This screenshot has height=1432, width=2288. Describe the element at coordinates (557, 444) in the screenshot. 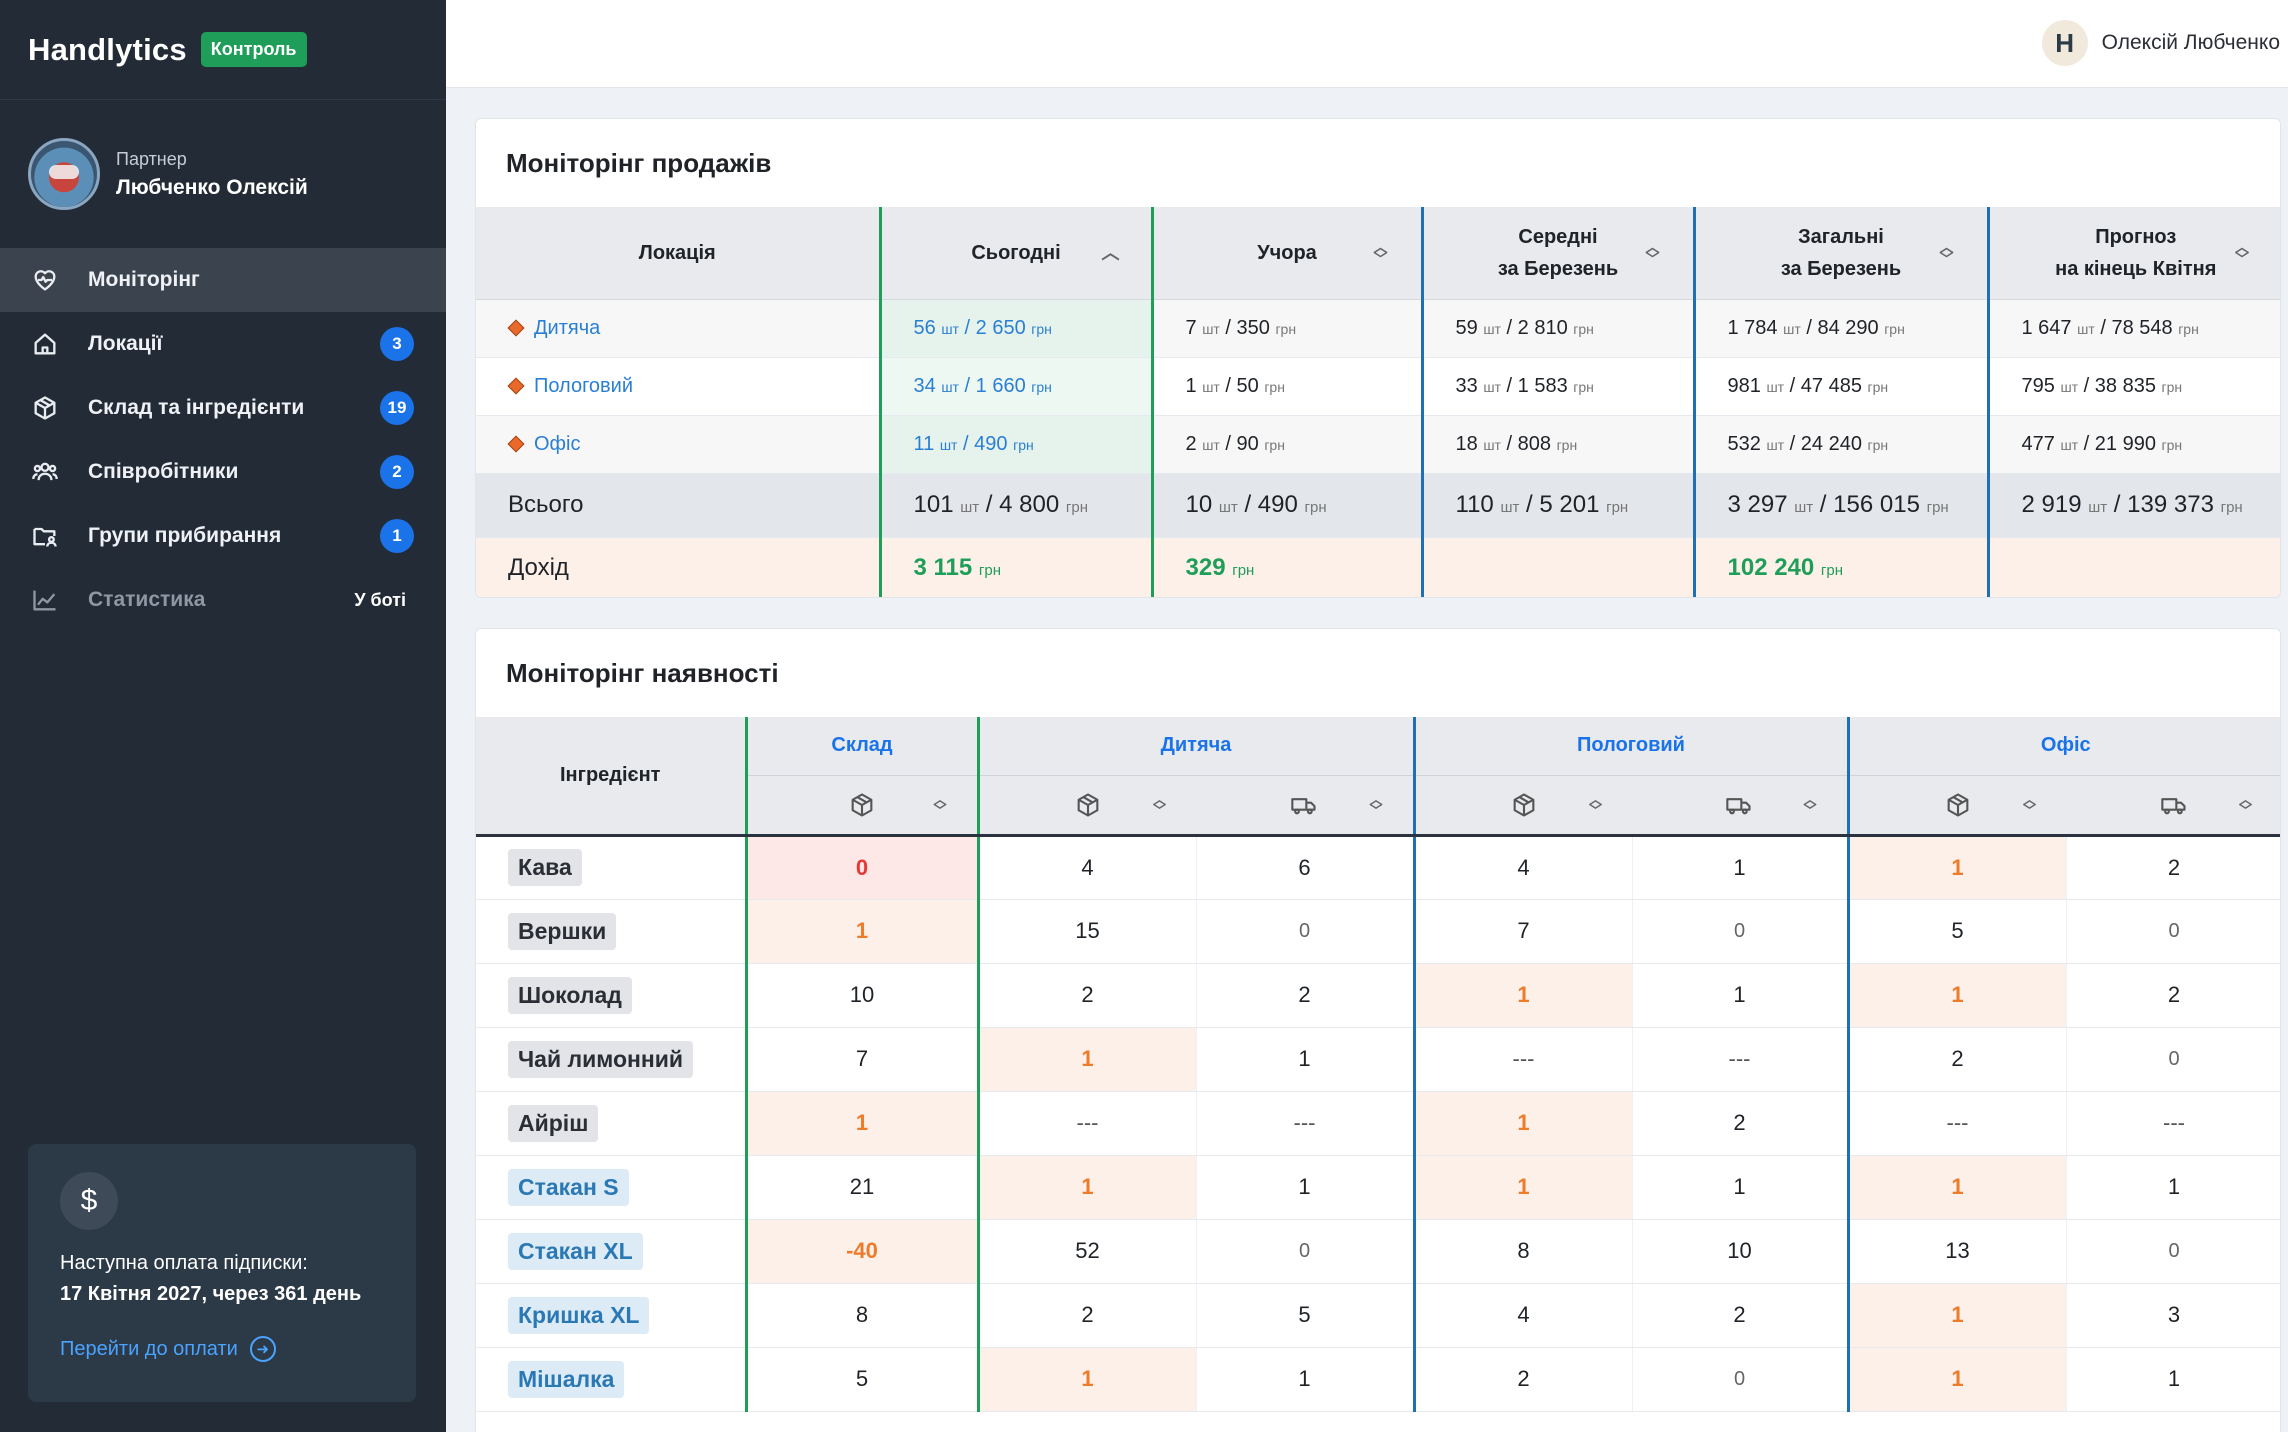

I see `location-link: Офіс` at that location.